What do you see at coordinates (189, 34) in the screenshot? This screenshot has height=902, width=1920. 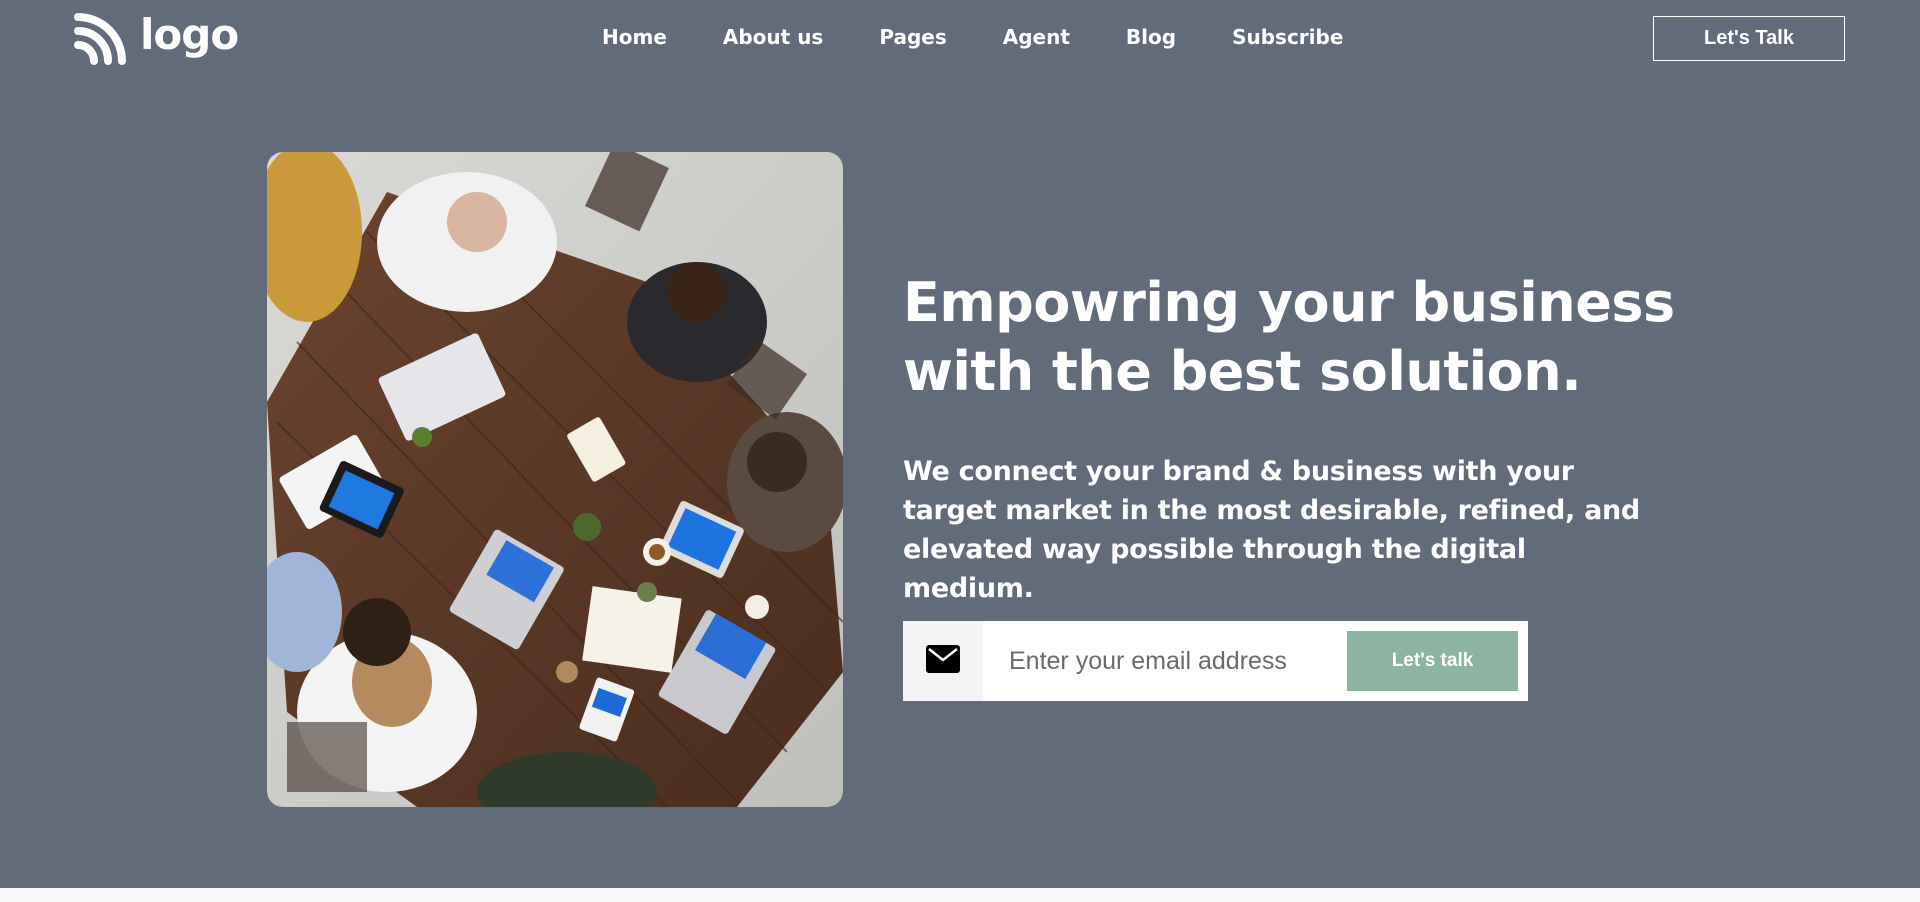 I see `logo-text: logo` at bounding box center [189, 34].